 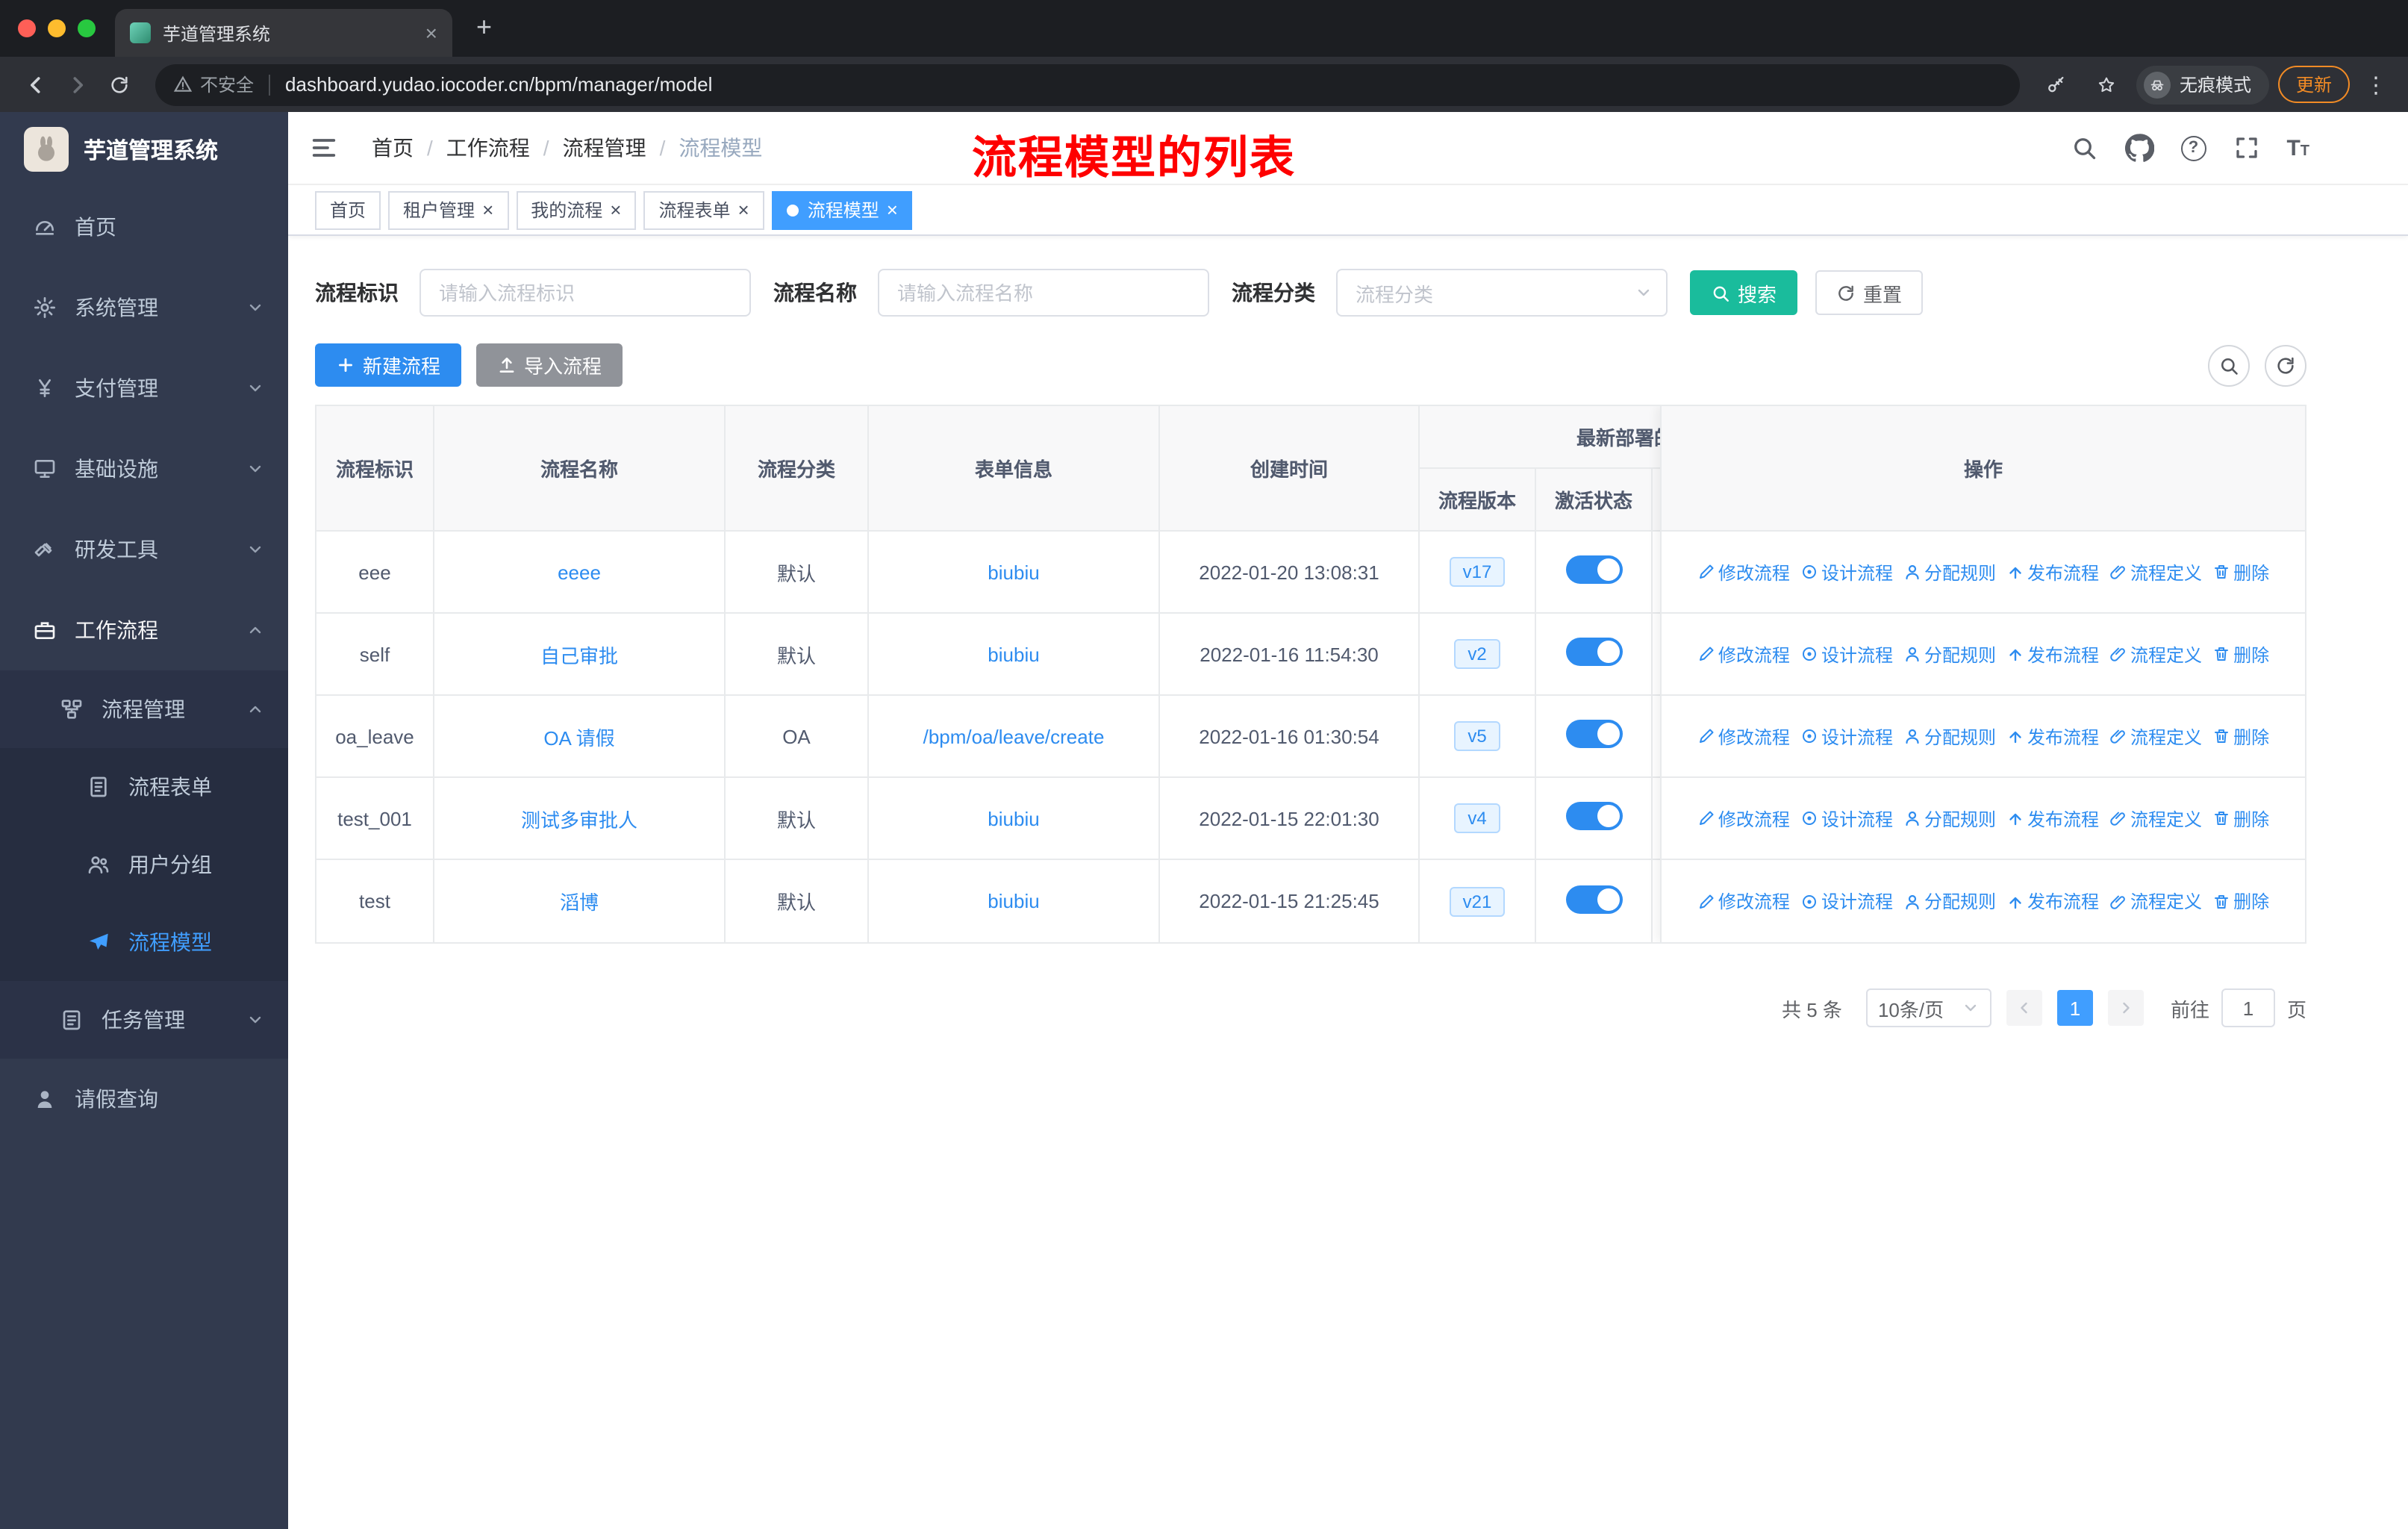 What do you see at coordinates (2106, 84) in the screenshot?
I see `bookmark-star-icon` at bounding box center [2106, 84].